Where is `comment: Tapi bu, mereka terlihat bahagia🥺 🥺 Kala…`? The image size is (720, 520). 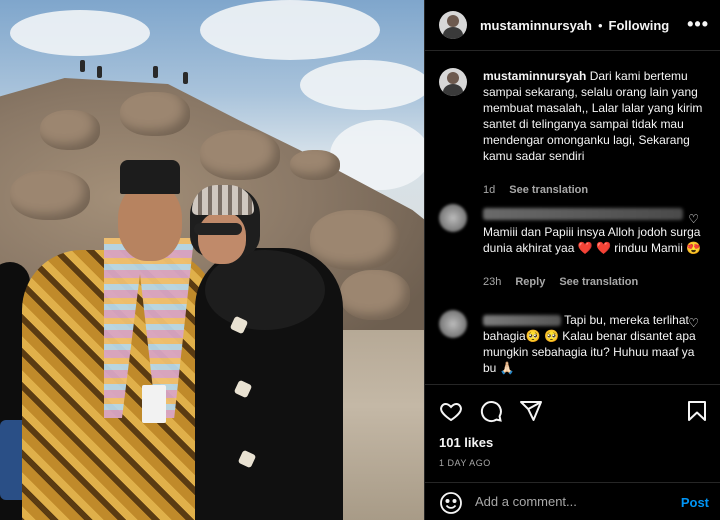 comment: Tapi bu, mereka terlihat bahagia🥺 🥺 Kala… is located at coordinates (574, 341).